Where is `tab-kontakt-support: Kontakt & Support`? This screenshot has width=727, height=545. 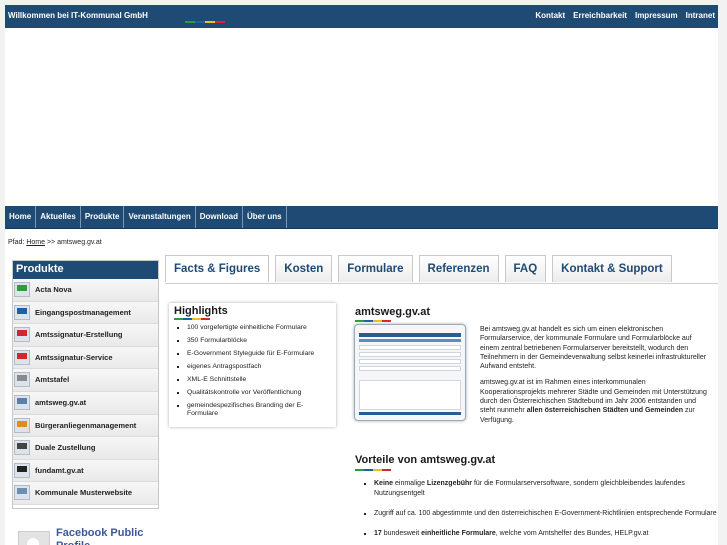 tab-kontakt-support: Kontakt & Support is located at coordinates (612, 268).